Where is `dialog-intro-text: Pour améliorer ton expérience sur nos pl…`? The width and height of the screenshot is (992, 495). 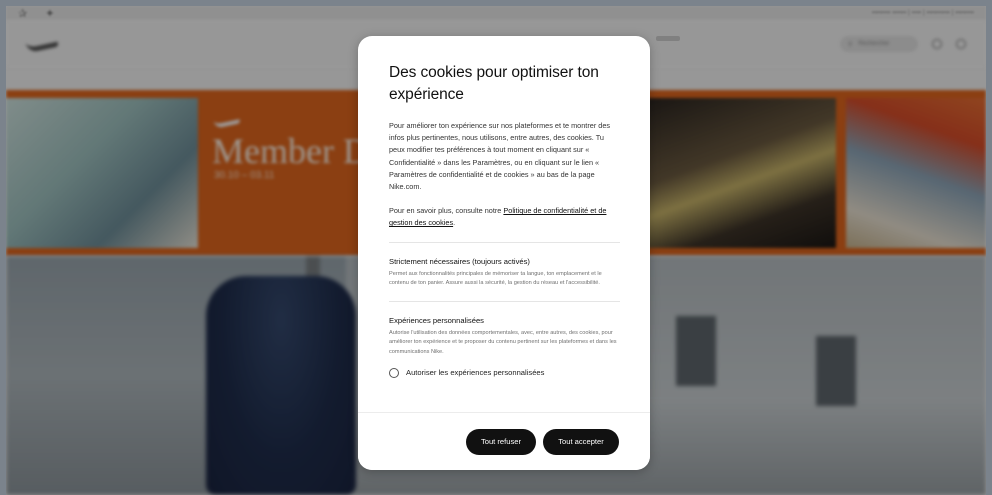
dialog-intro-text: Pour améliorer ton expérience sur nos pl… is located at coordinates (500, 156).